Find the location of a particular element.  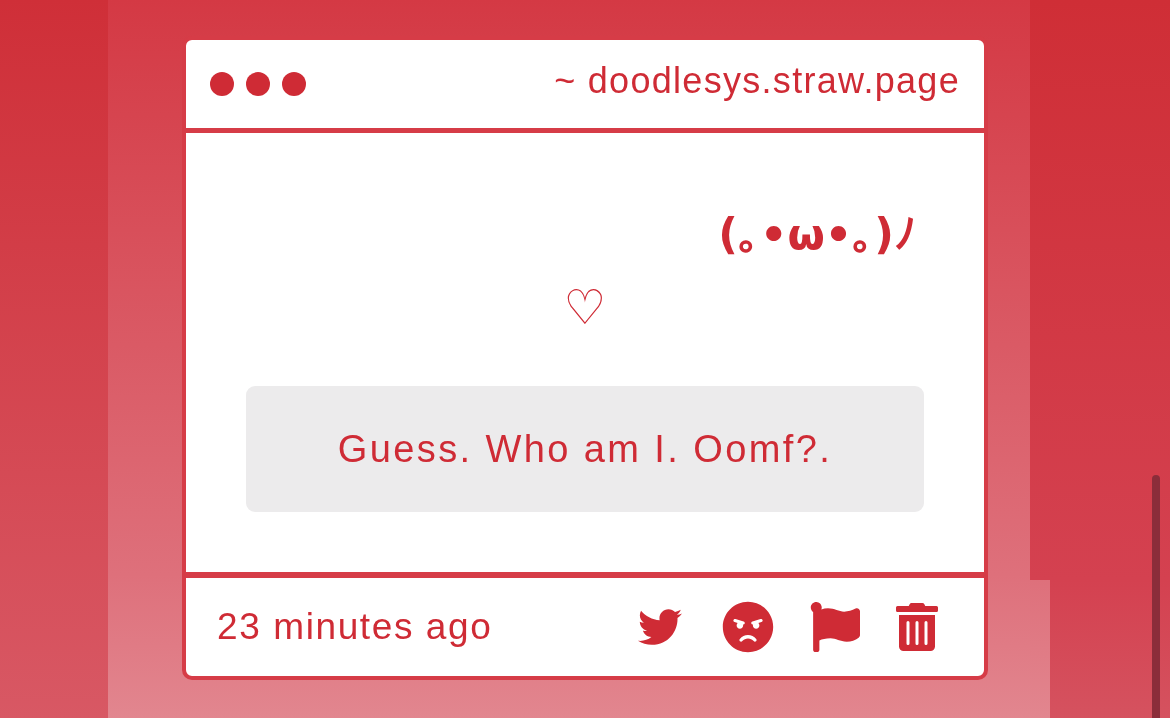

flag-icon is located at coordinates (835, 627).